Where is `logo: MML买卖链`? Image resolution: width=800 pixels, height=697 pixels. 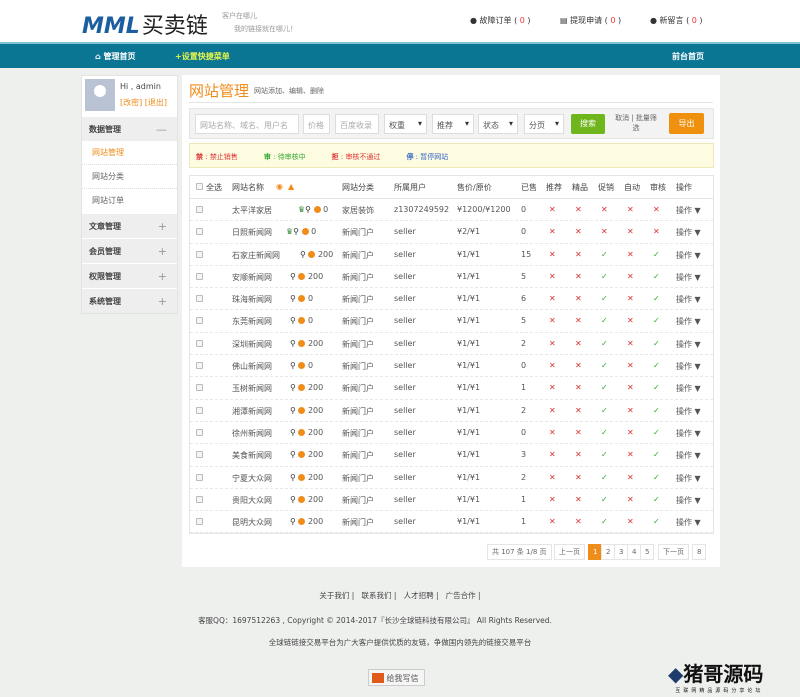
logo: MML买卖链 is located at coordinates (145, 24).